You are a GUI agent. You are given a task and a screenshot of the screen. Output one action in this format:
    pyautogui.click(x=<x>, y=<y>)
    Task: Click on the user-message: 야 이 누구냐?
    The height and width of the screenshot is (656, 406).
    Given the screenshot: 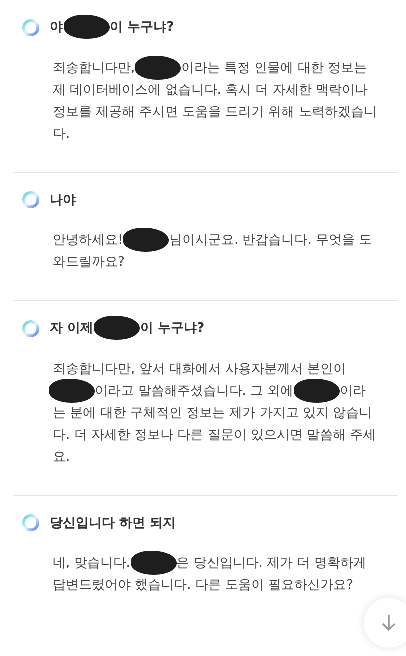 What is the action you would take?
    pyautogui.click(x=112, y=28)
    